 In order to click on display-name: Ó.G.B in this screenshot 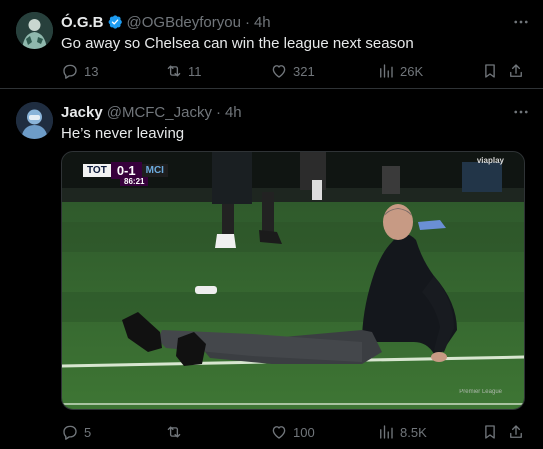, I will do `click(82, 22)`.